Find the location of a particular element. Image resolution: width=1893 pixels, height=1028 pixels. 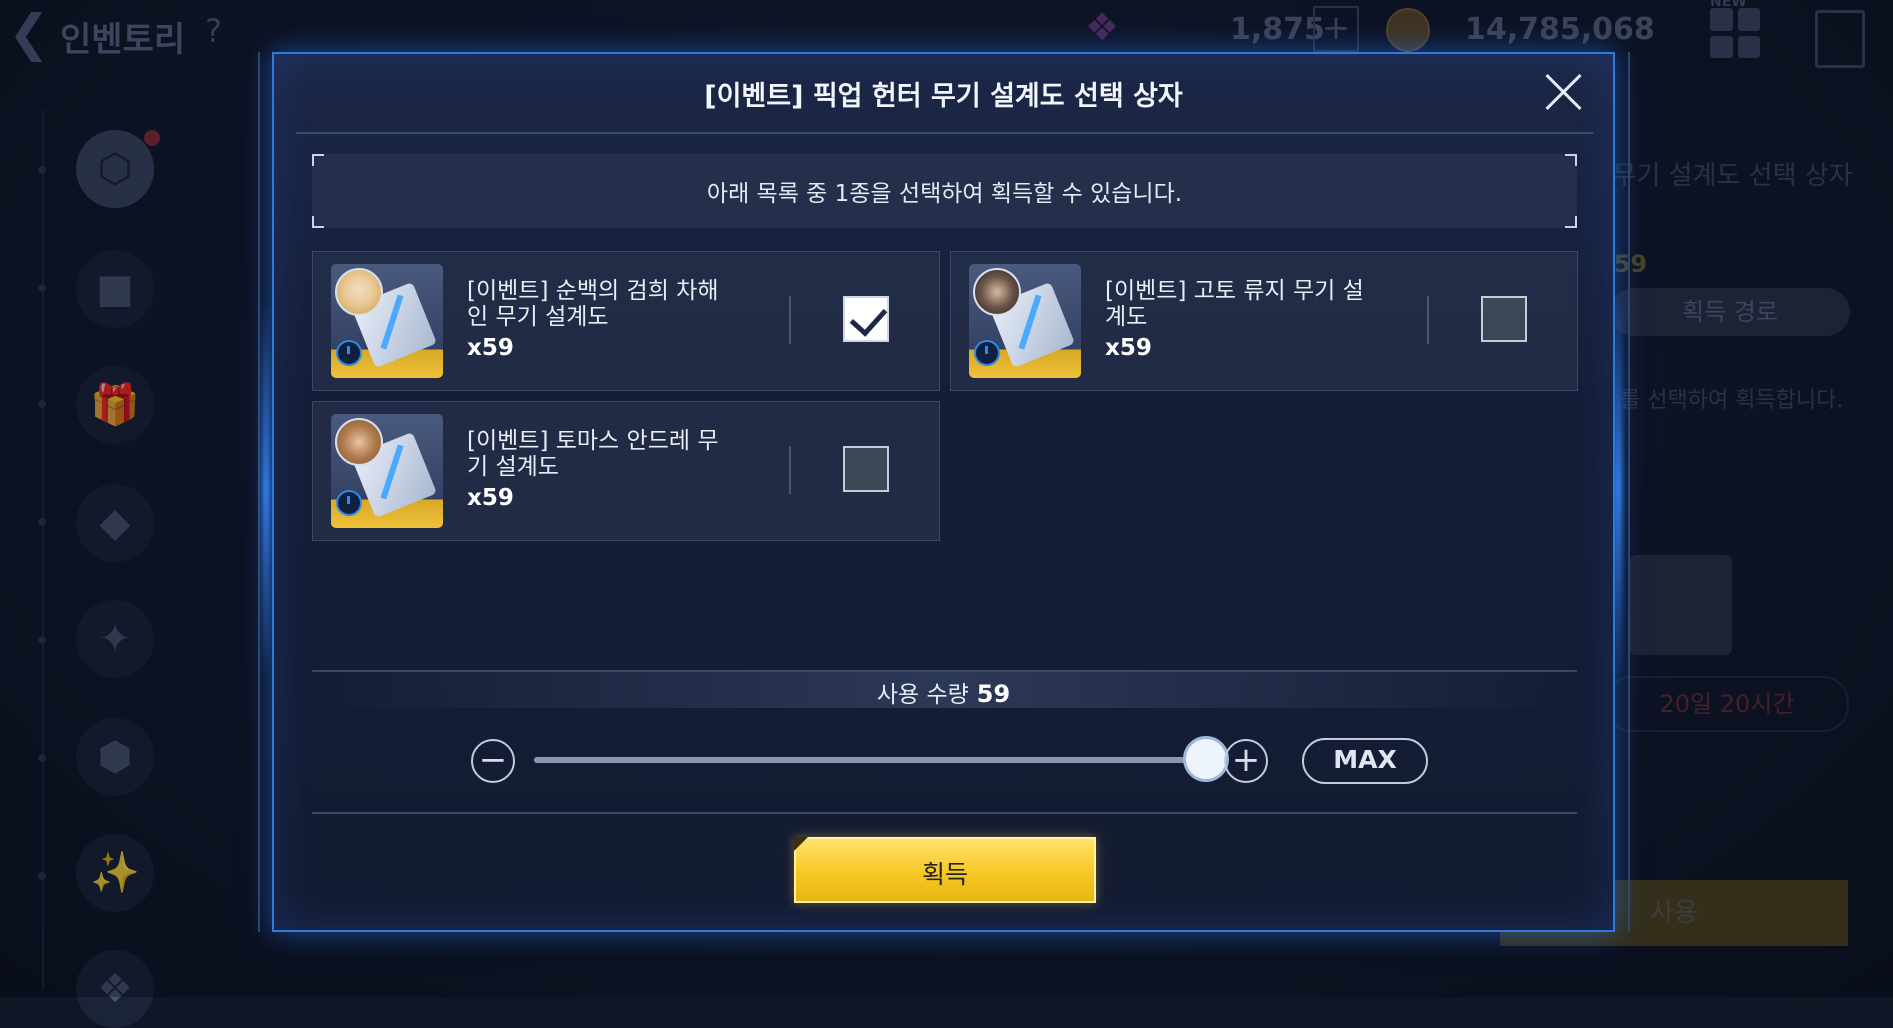

slider-thumb is located at coordinates (1206, 759).